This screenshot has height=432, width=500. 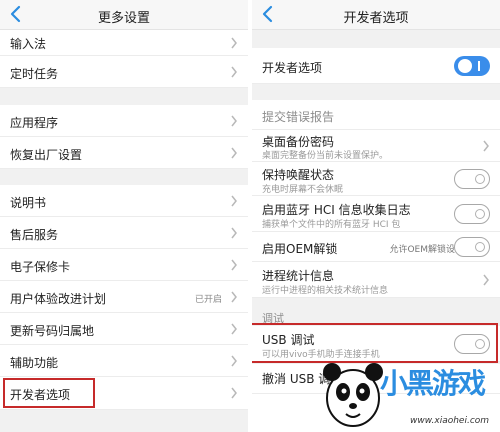 What do you see at coordinates (49, 393) in the screenshot?
I see `highlight-box` at bounding box center [49, 393].